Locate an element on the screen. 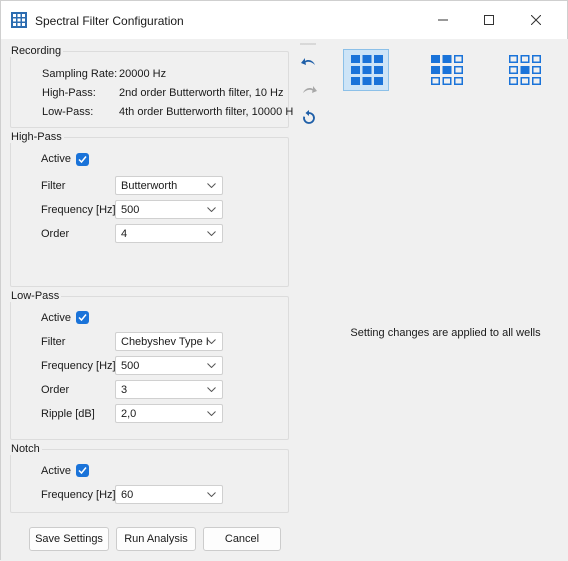  notch-group-title: Notch is located at coordinates (25, 449).